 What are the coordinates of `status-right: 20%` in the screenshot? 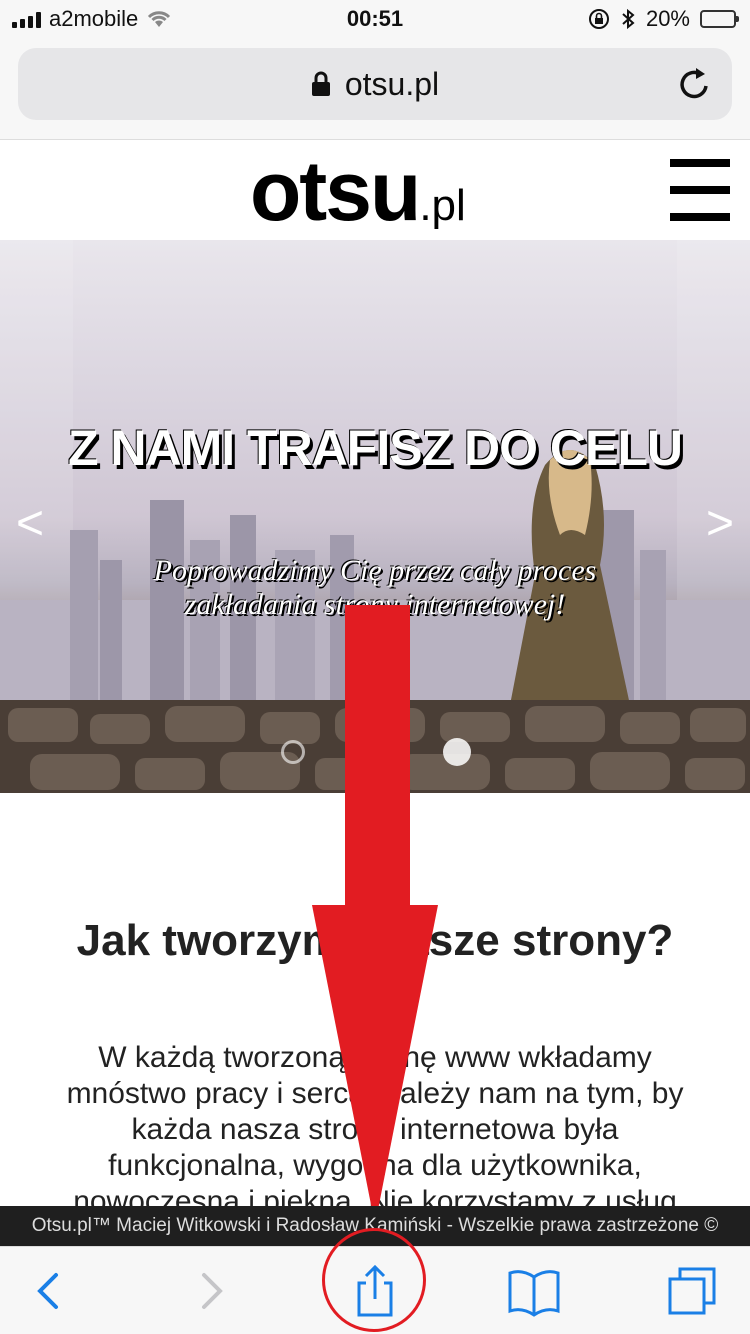 It's located at (663, 19).